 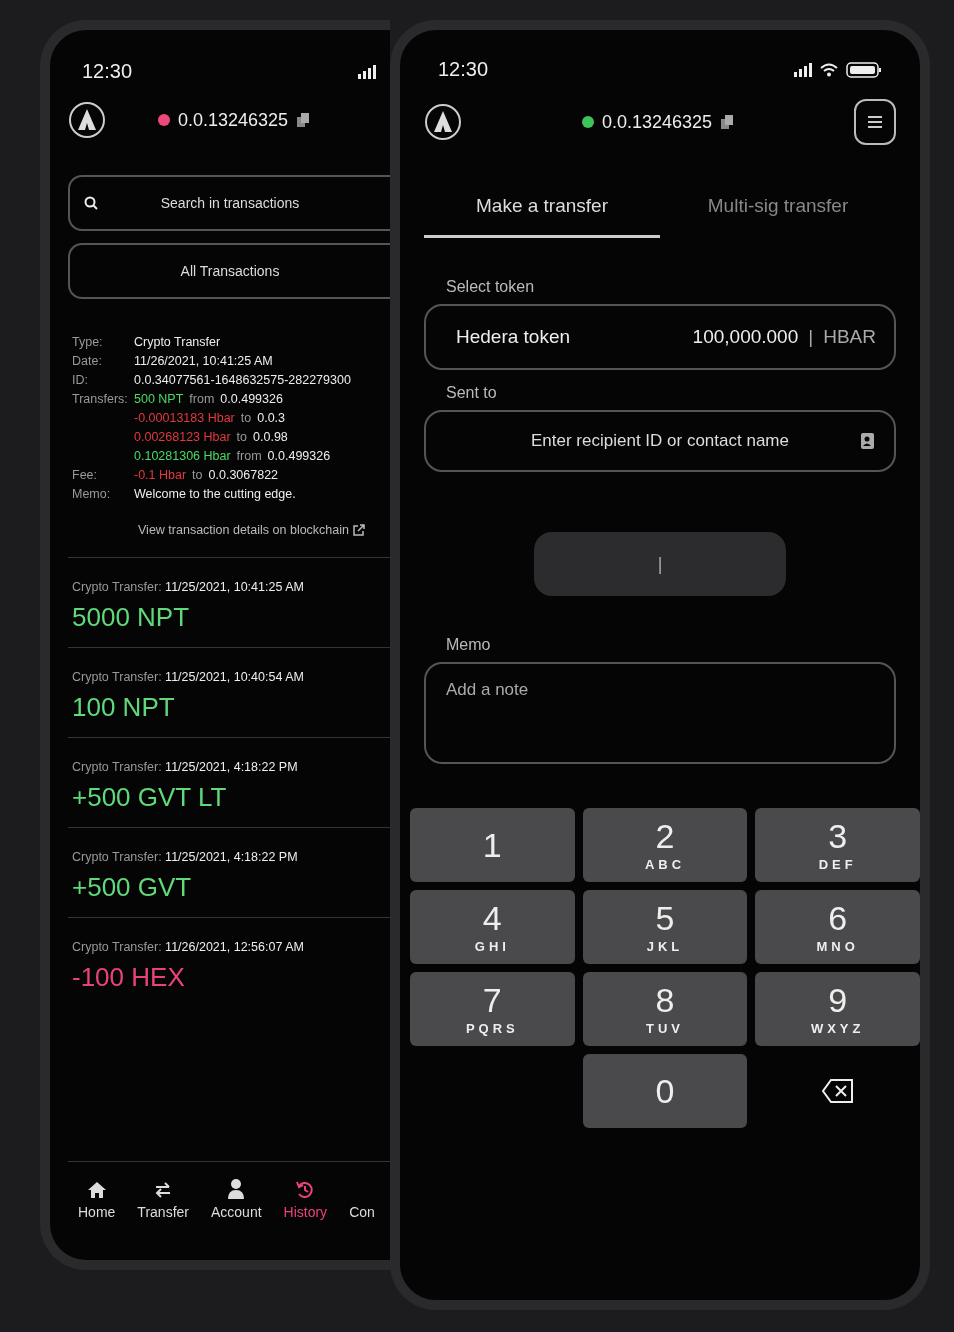 What do you see at coordinates (660, 713) in the screenshot?
I see `memo-field: Add a note` at bounding box center [660, 713].